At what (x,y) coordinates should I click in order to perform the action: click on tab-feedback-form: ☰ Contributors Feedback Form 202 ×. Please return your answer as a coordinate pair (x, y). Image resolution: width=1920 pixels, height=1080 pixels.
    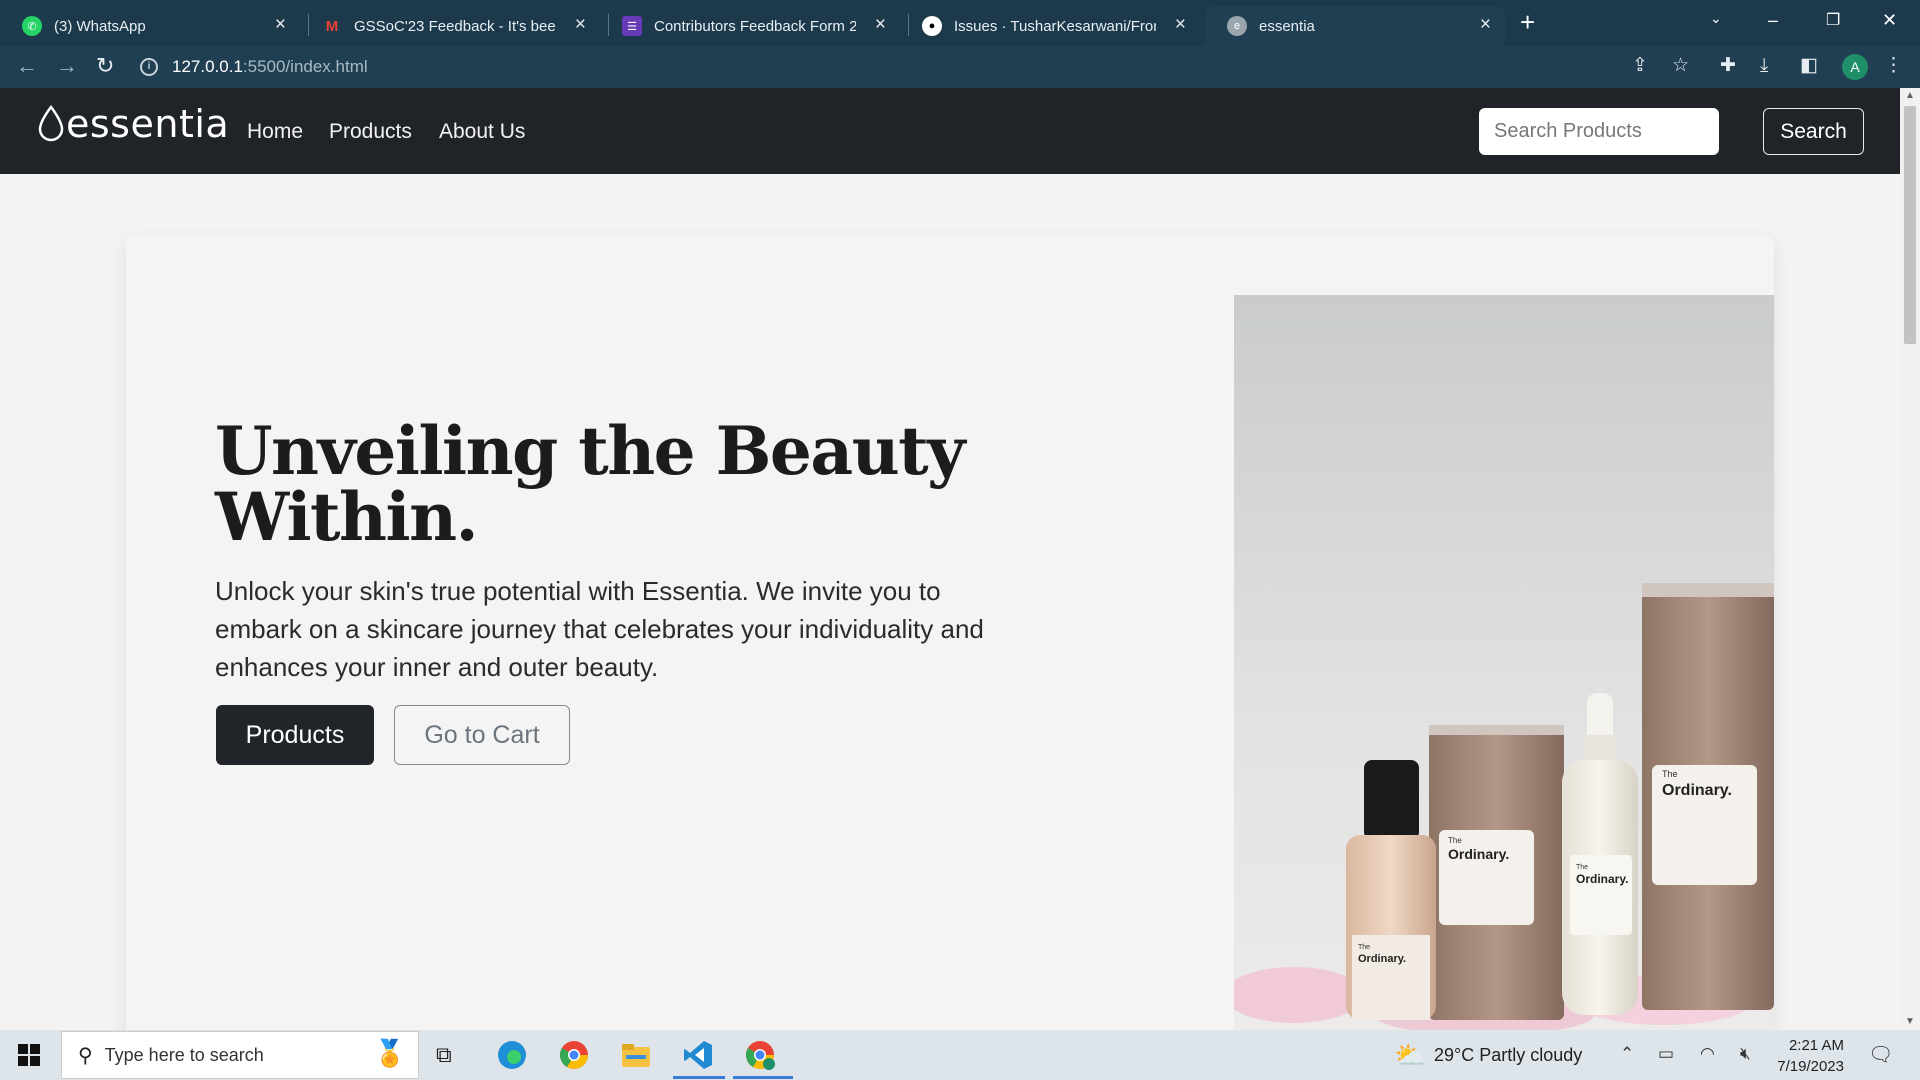
    Looking at the image, I should click on (750, 26).